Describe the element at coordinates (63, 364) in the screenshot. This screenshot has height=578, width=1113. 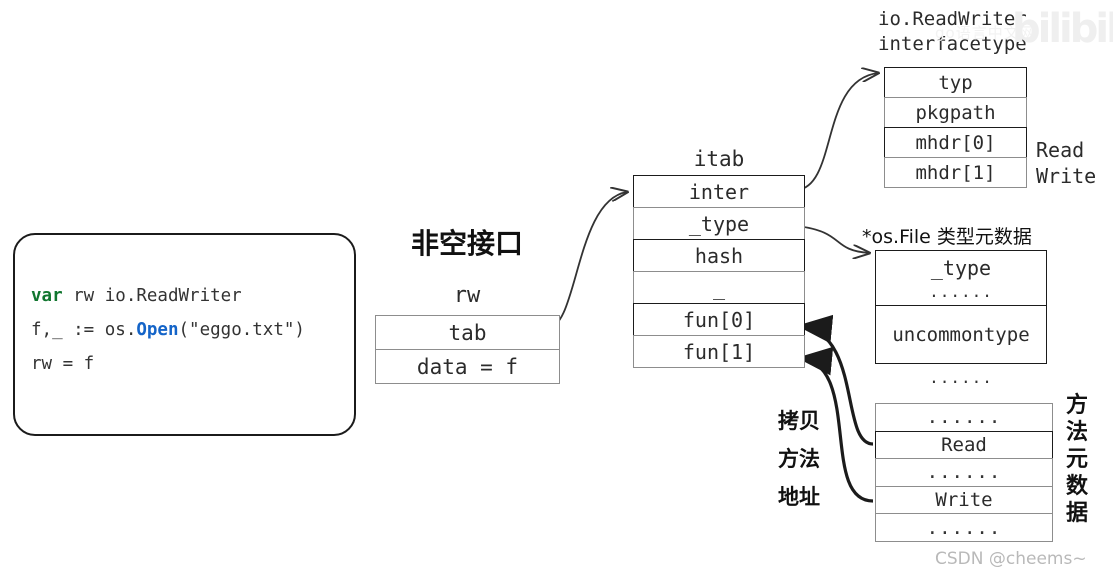
I see `code-line3: rw = f` at that location.